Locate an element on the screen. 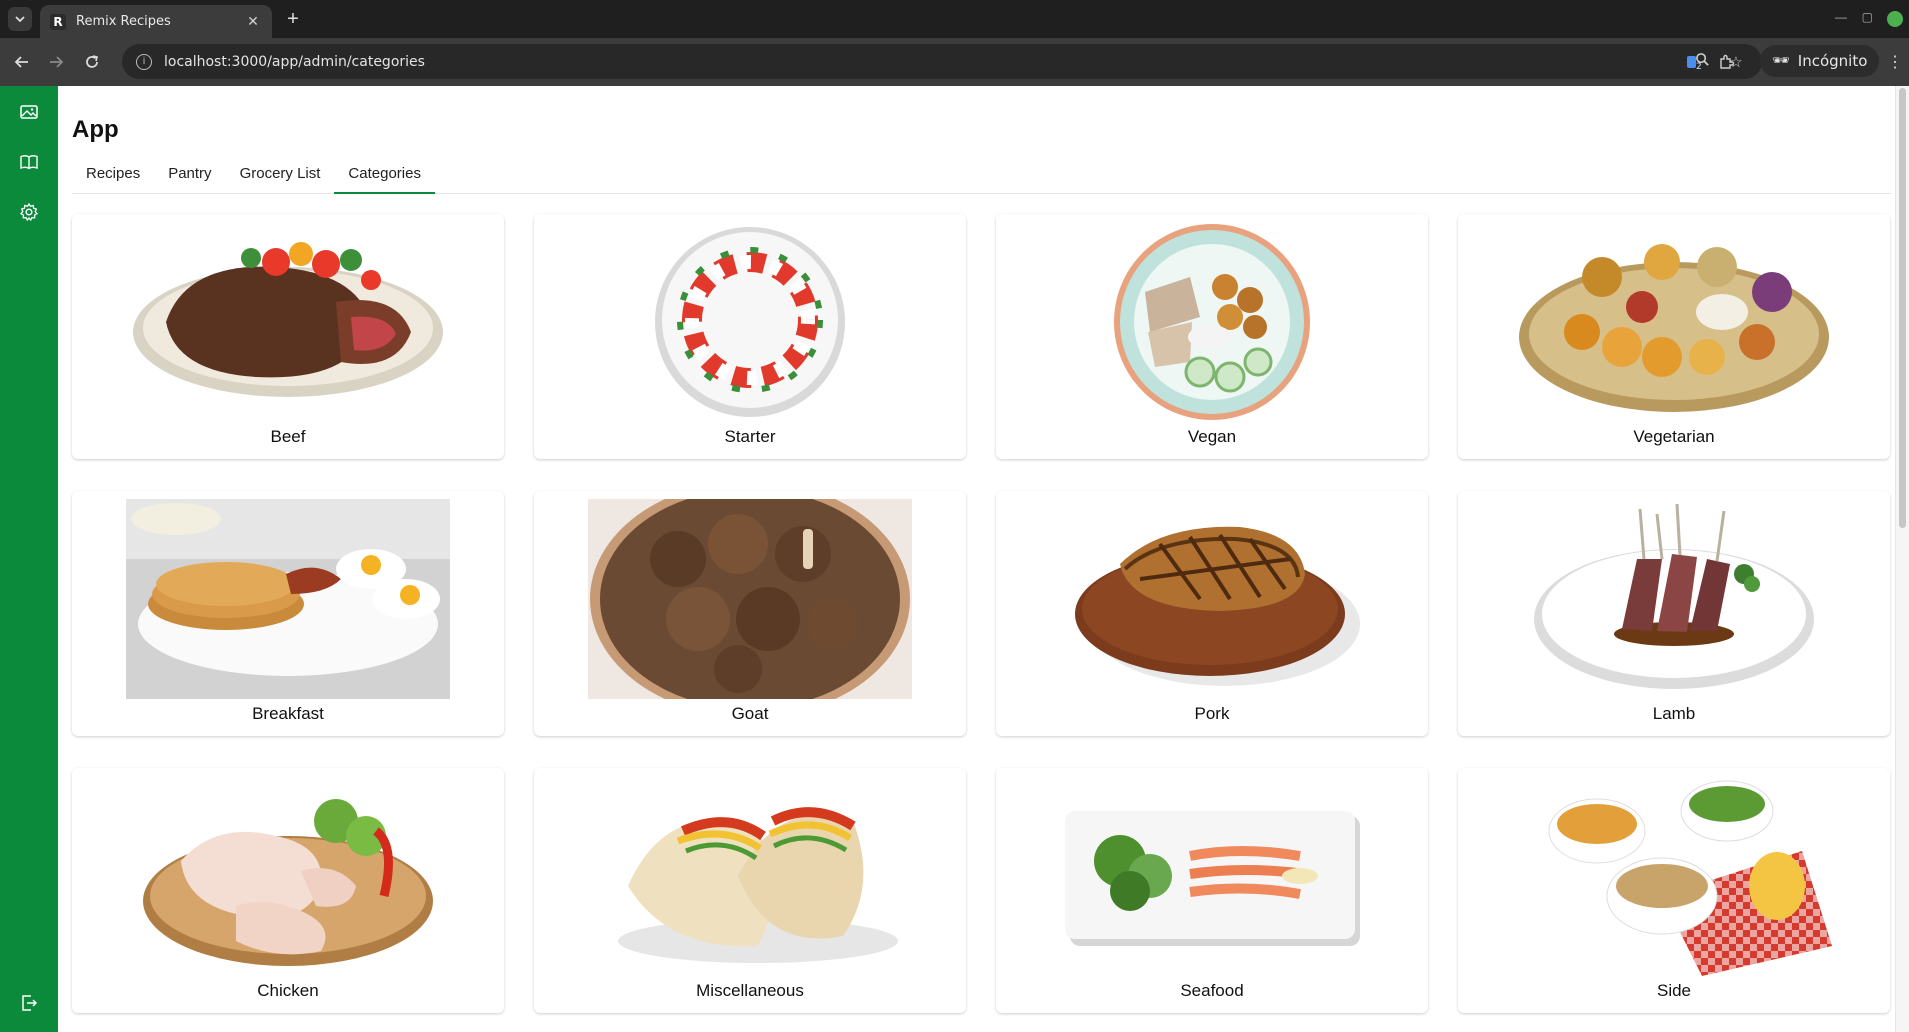 The height and width of the screenshot is (1032, 1909). tab-search-button is located at coordinates (20, 19).